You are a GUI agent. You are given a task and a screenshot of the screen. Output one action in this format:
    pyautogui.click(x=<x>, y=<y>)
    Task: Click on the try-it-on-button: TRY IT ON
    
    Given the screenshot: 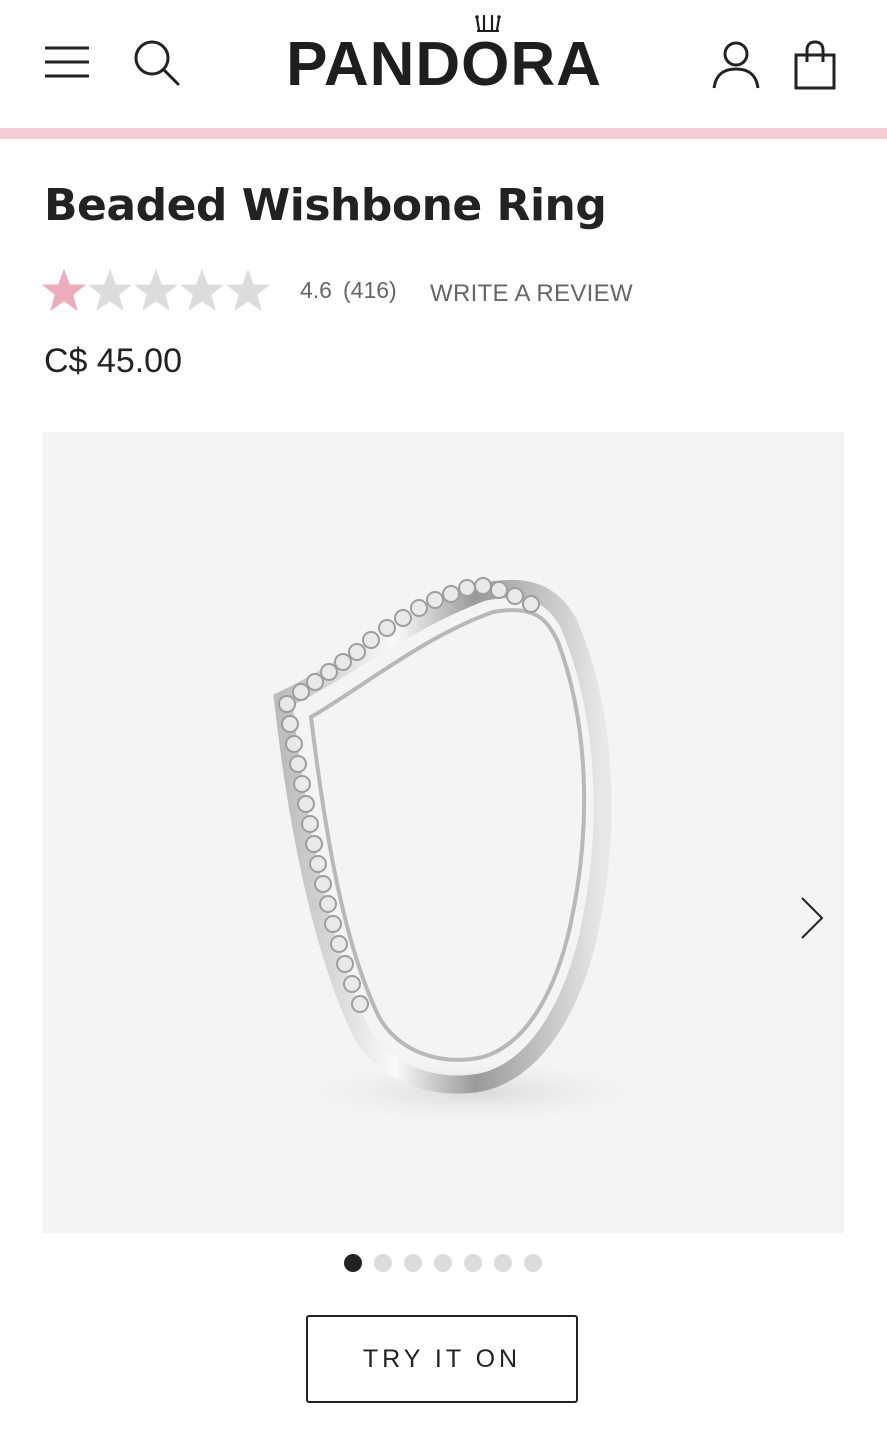 What is the action you would take?
    pyautogui.click(x=442, y=1359)
    